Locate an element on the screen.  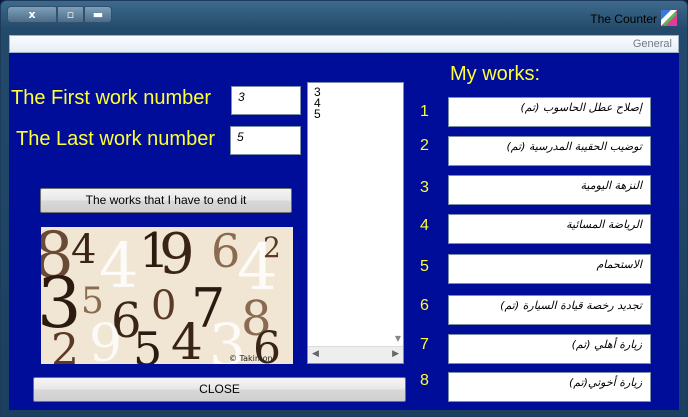
numbers-illustration: 8 4 4 1 9 6 4 2 3 5 6 0 7 8 2 9 5 4 3 6 is located at coordinates (167, 295).